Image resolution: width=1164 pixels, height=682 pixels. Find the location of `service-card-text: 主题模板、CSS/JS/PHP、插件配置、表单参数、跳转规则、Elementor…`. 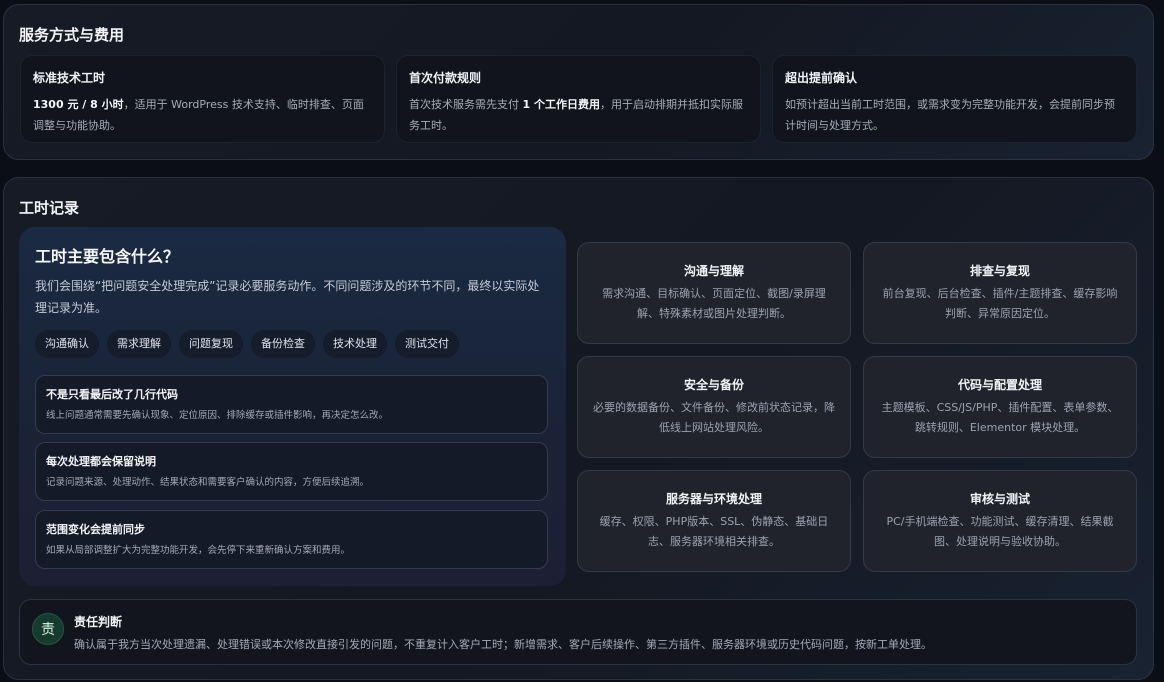

service-card-text: 主题模板、CSS/JS/PHP、插件配置、表单参数、跳转规则、Elementor… is located at coordinates (1000, 417).